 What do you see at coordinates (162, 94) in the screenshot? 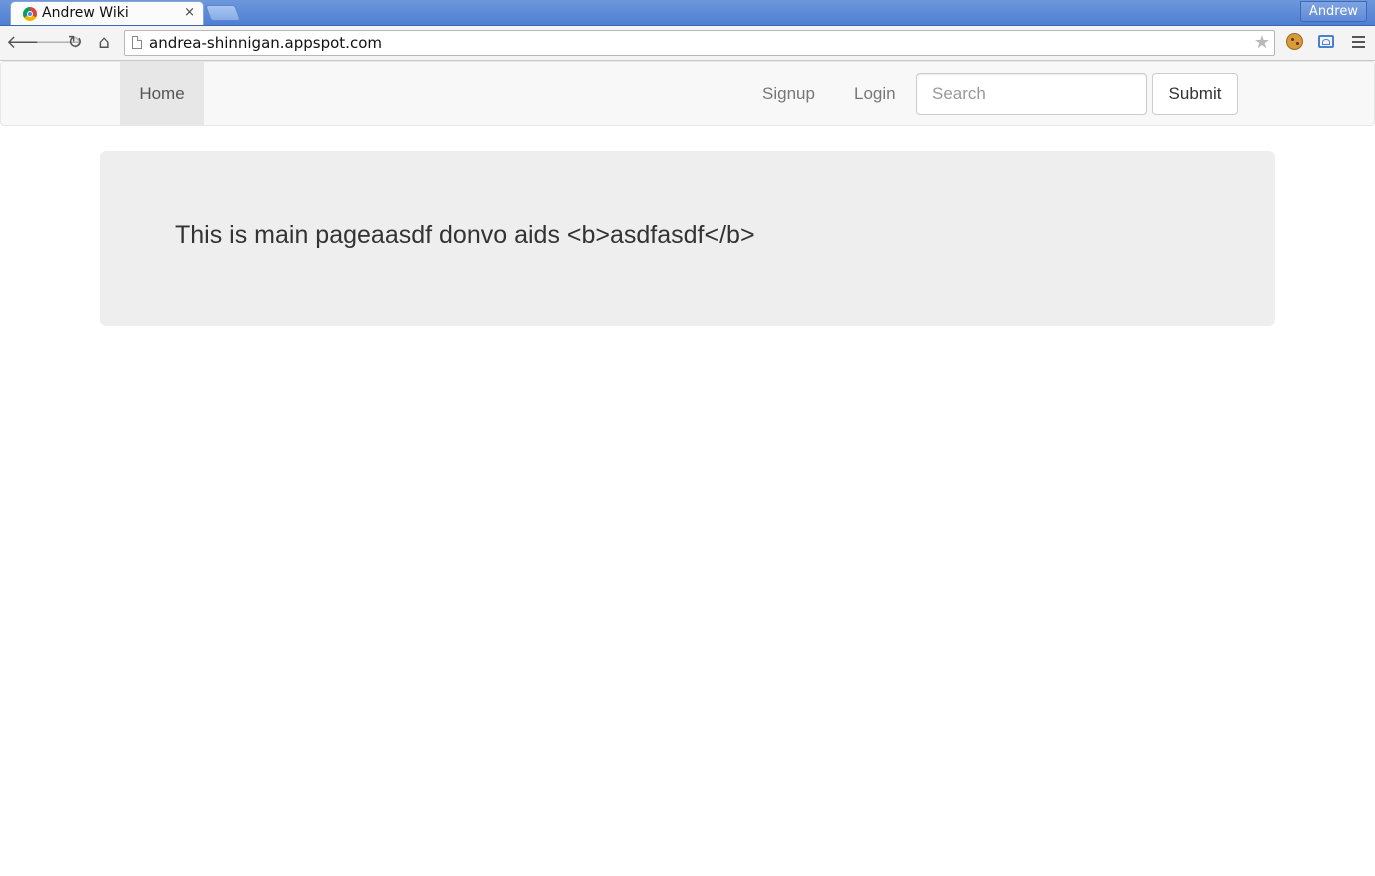
I see `nav-home-link: Home` at bounding box center [162, 94].